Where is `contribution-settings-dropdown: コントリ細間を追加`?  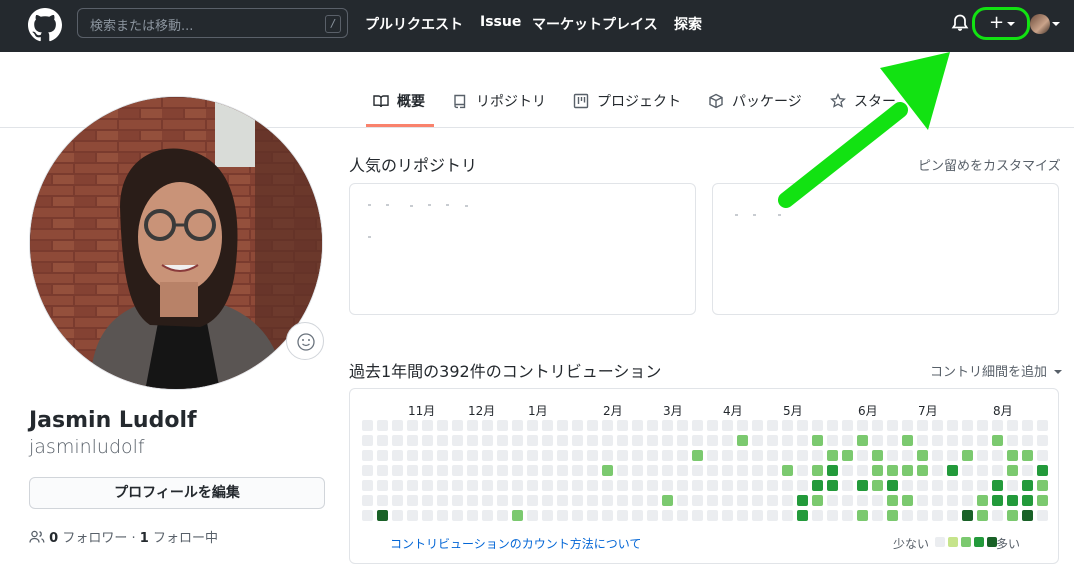 contribution-settings-dropdown: コントリ細間を追加 is located at coordinates (996, 370).